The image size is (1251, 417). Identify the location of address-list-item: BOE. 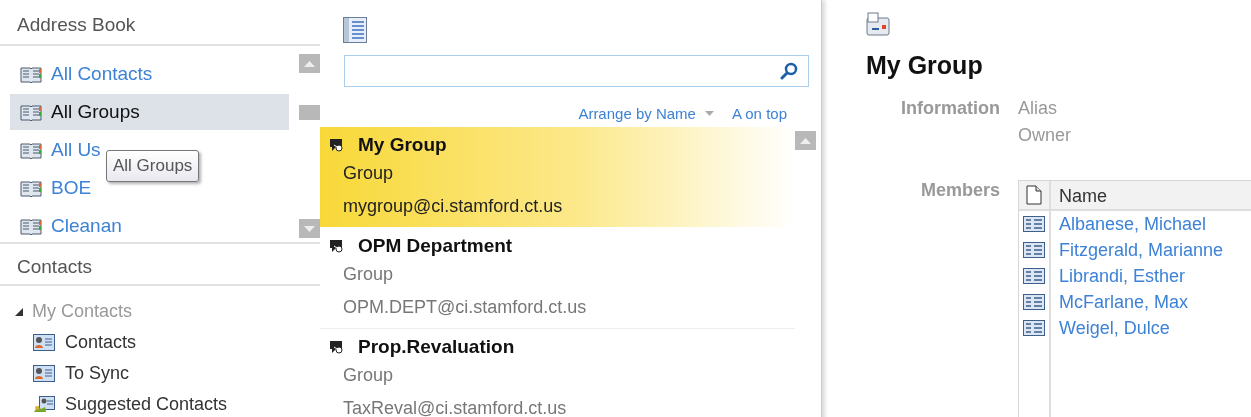
(52, 188).